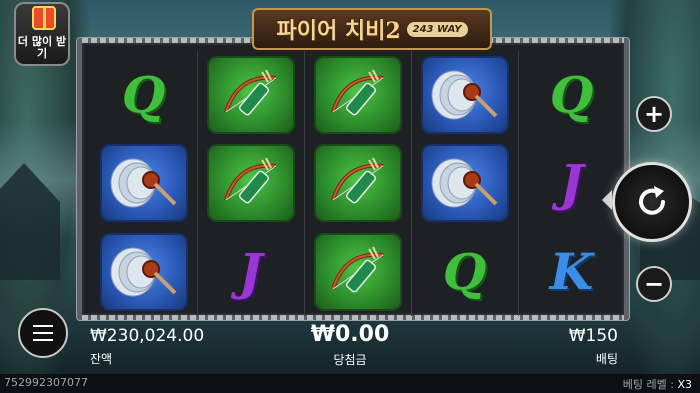  I want to click on bet-group: ₩150 배팅, so click(583, 346).